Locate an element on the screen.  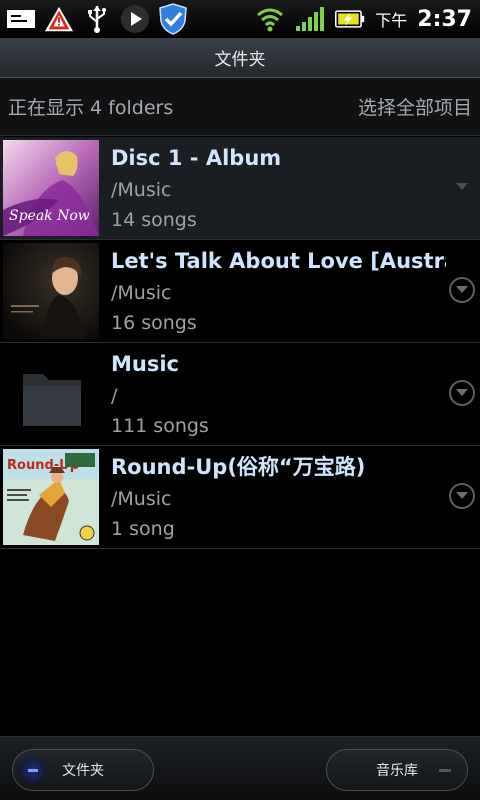
inactive-indicator-icon is located at coordinates (445, 770).